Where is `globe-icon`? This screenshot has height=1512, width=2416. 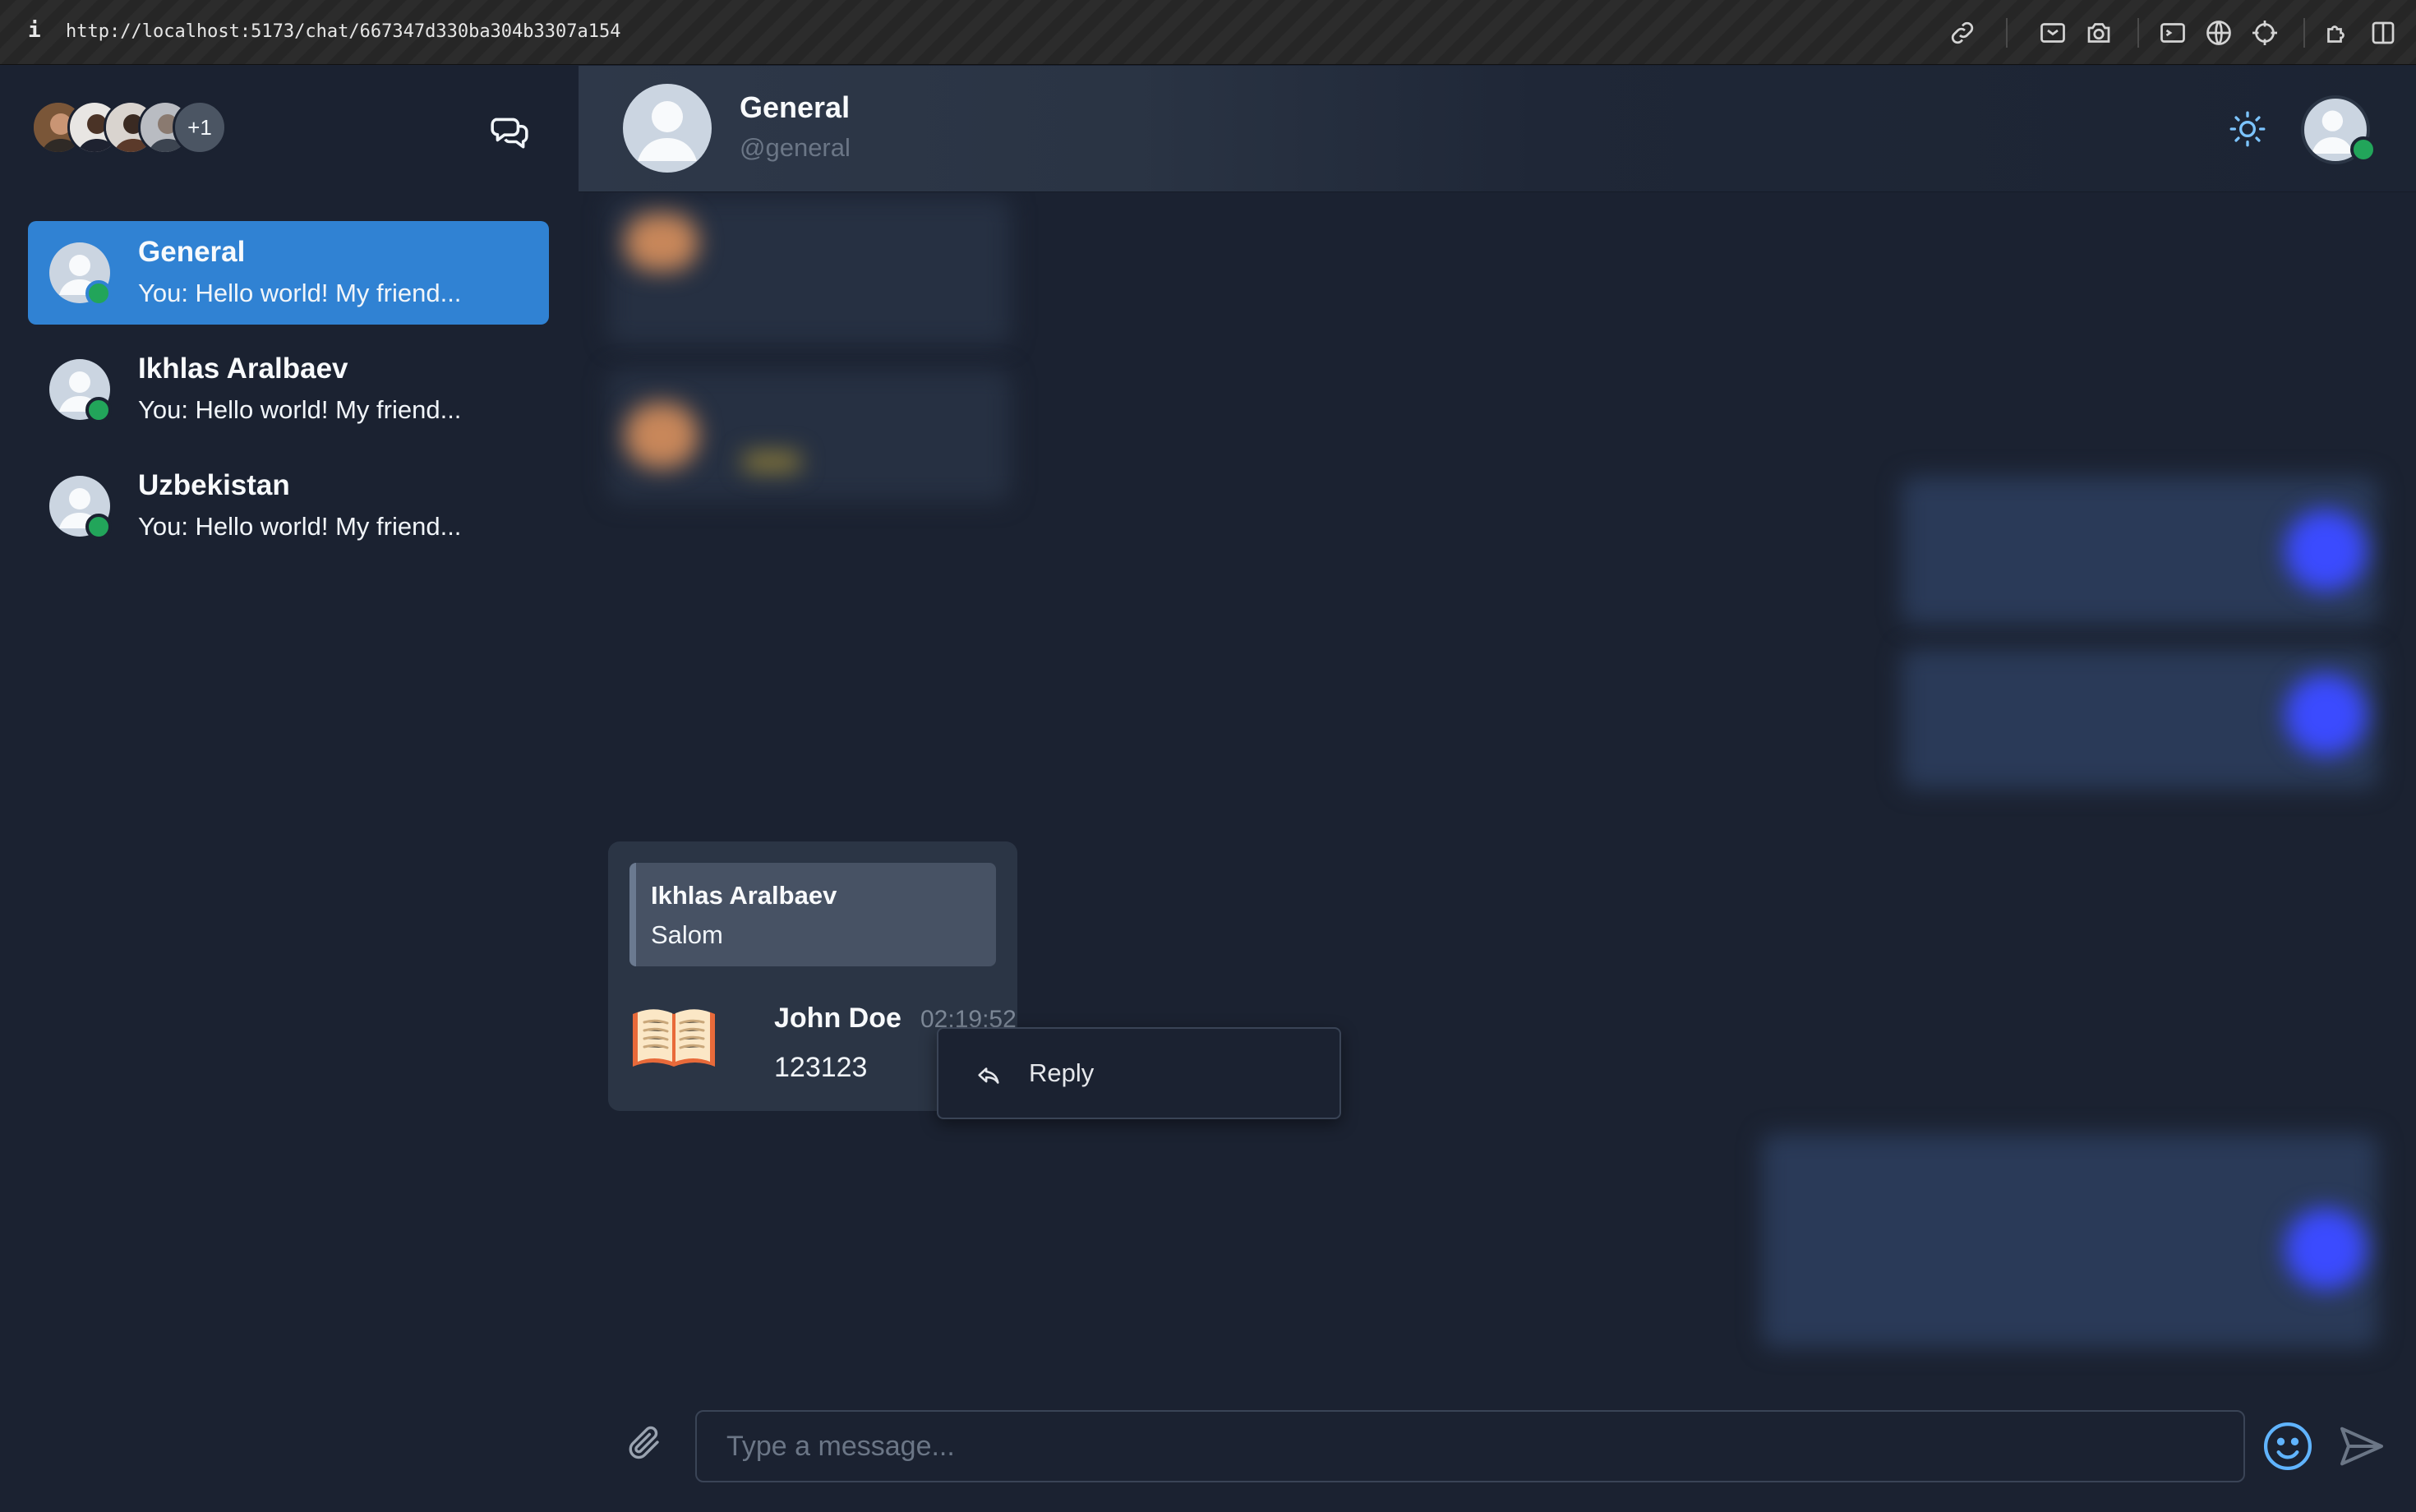
globe-icon is located at coordinates (2219, 33).